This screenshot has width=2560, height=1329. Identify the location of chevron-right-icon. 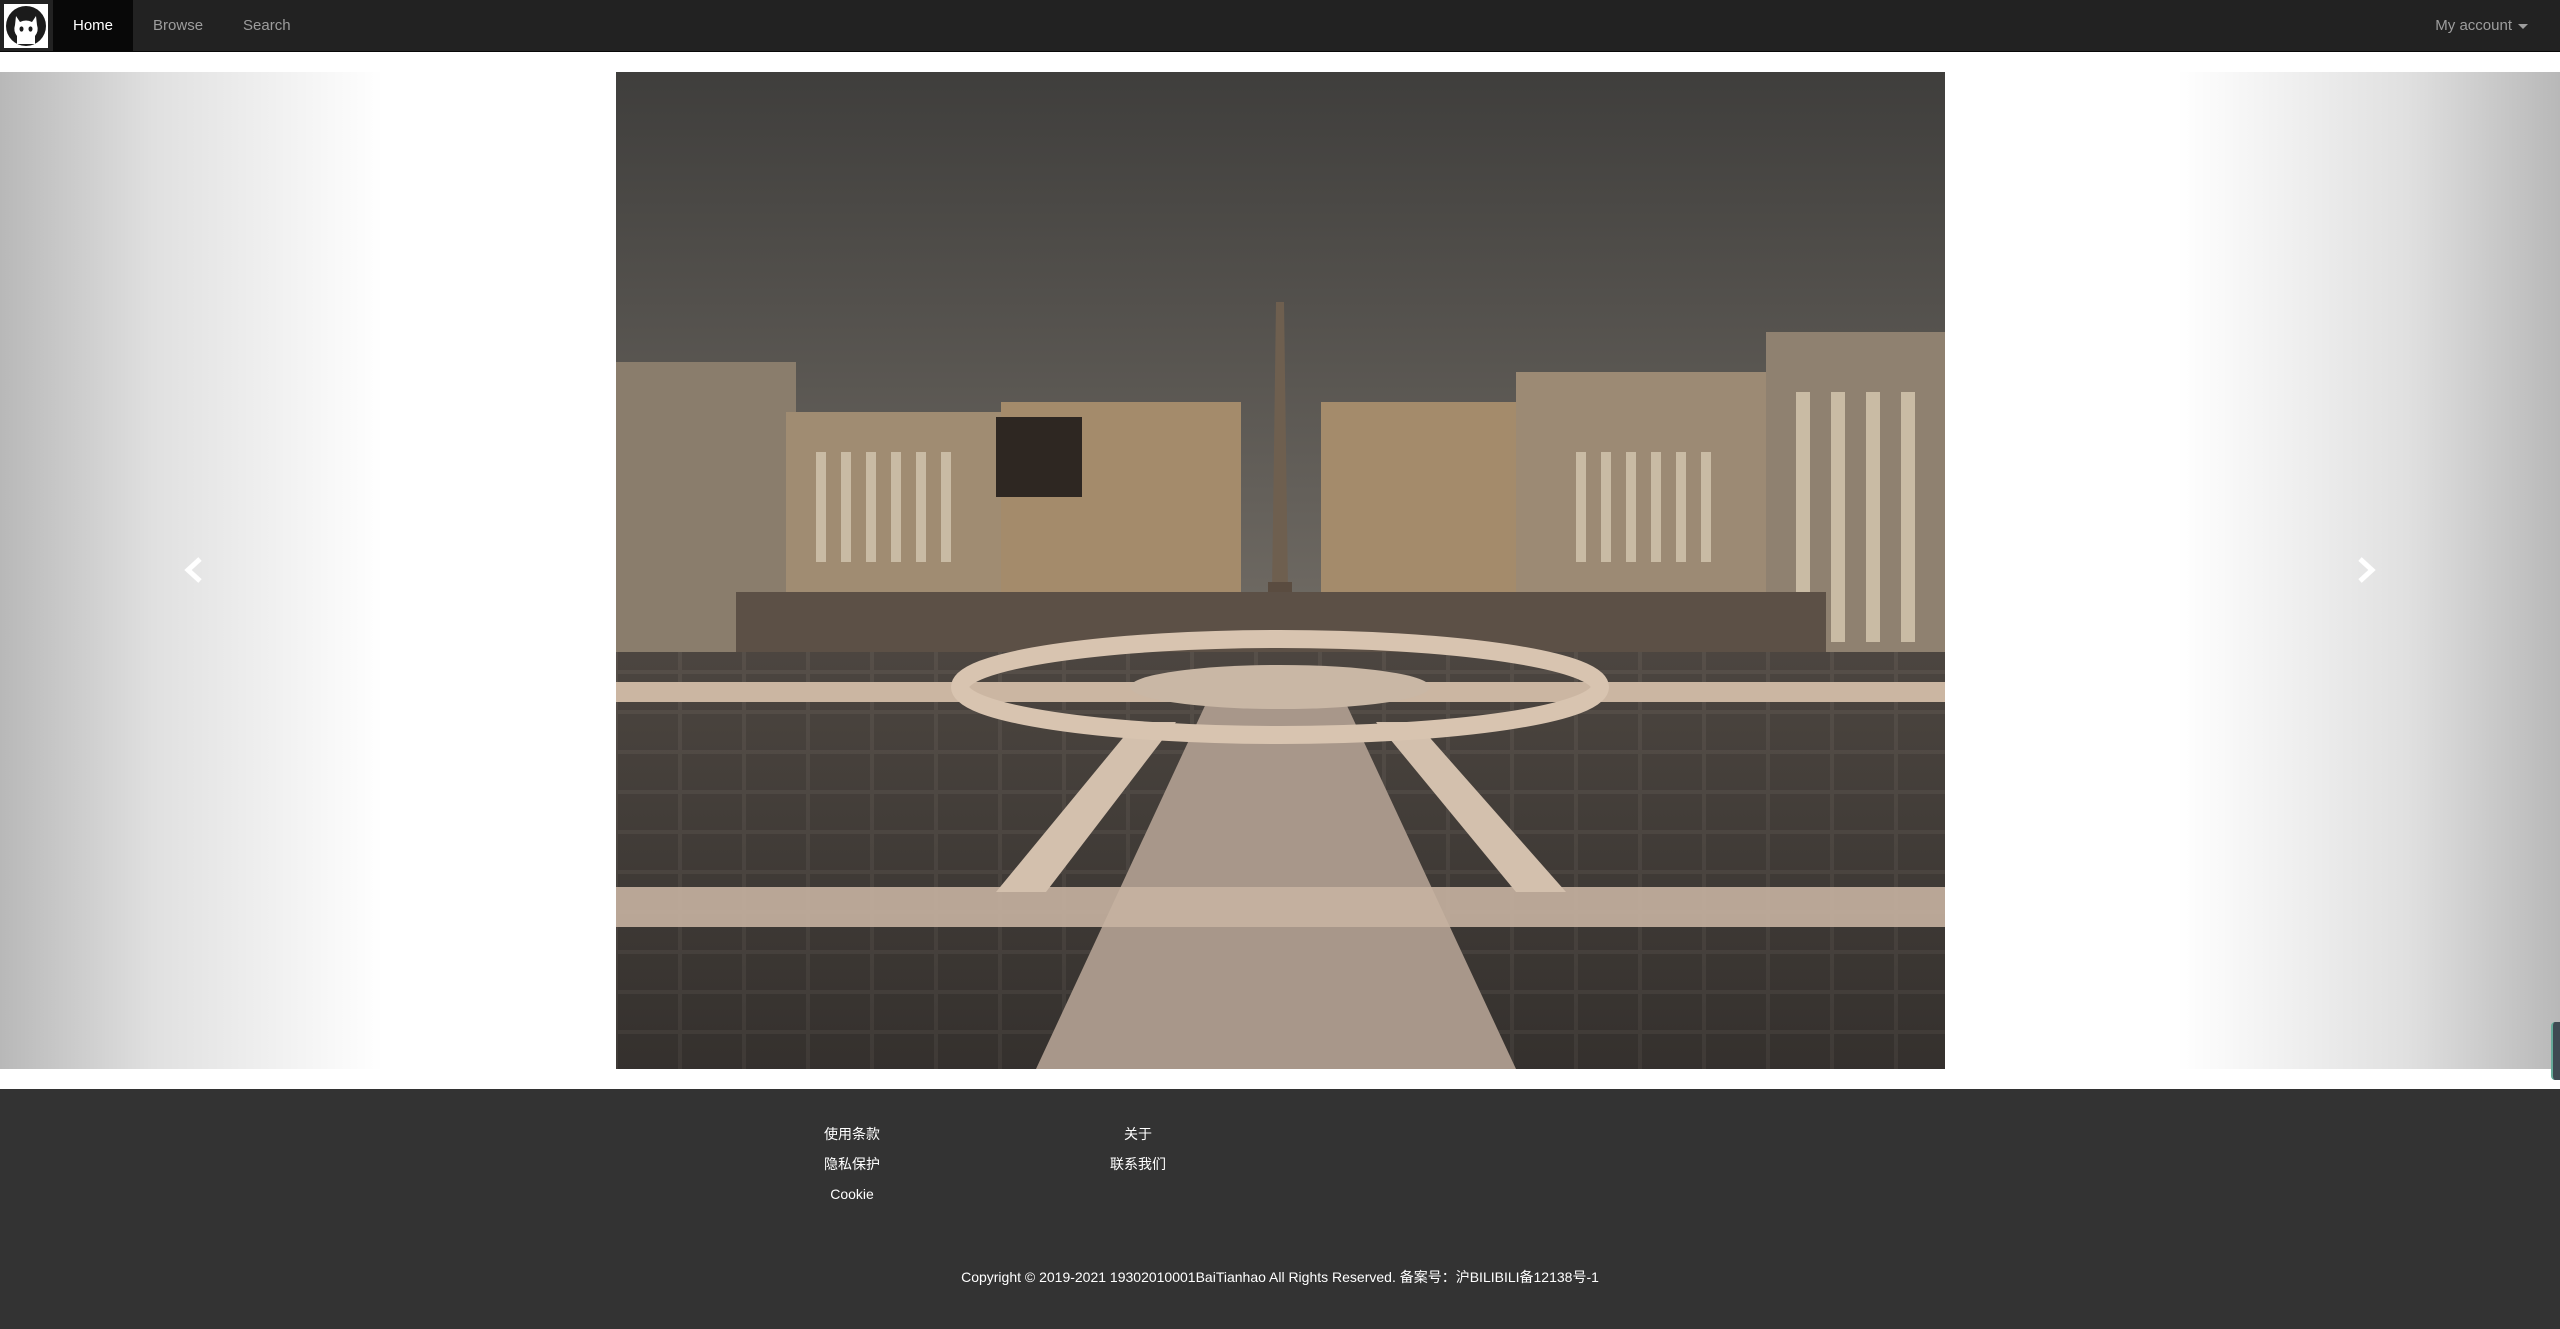
(2367, 570).